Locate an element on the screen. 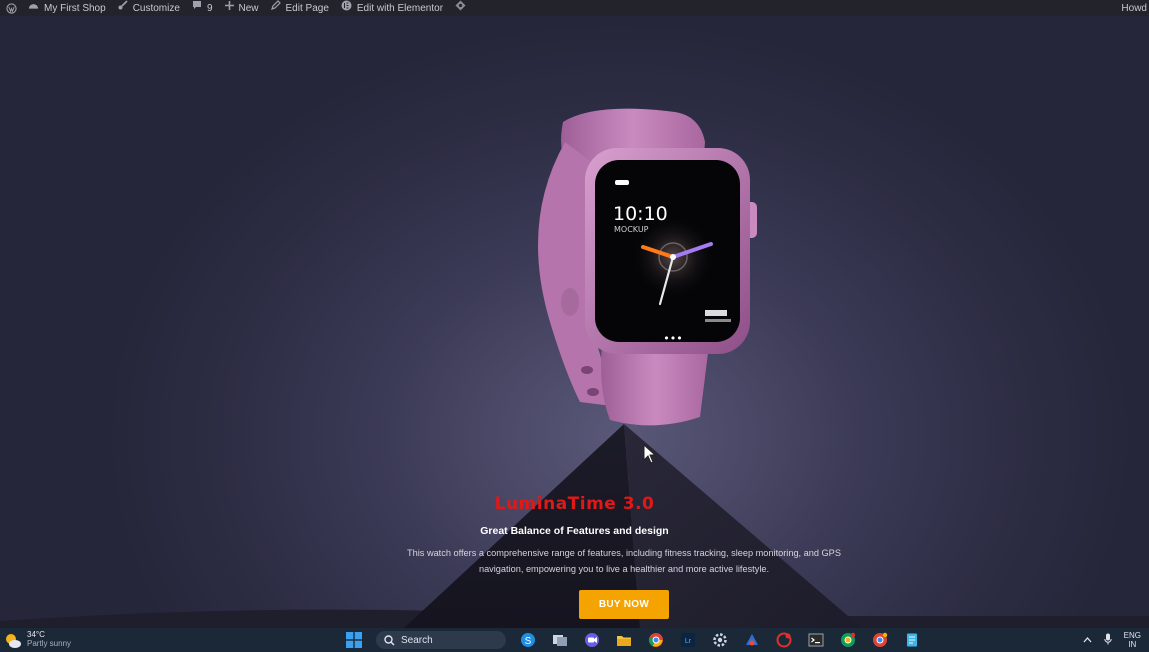 The image size is (1149, 652). language-code: ENG is located at coordinates (1132, 635).